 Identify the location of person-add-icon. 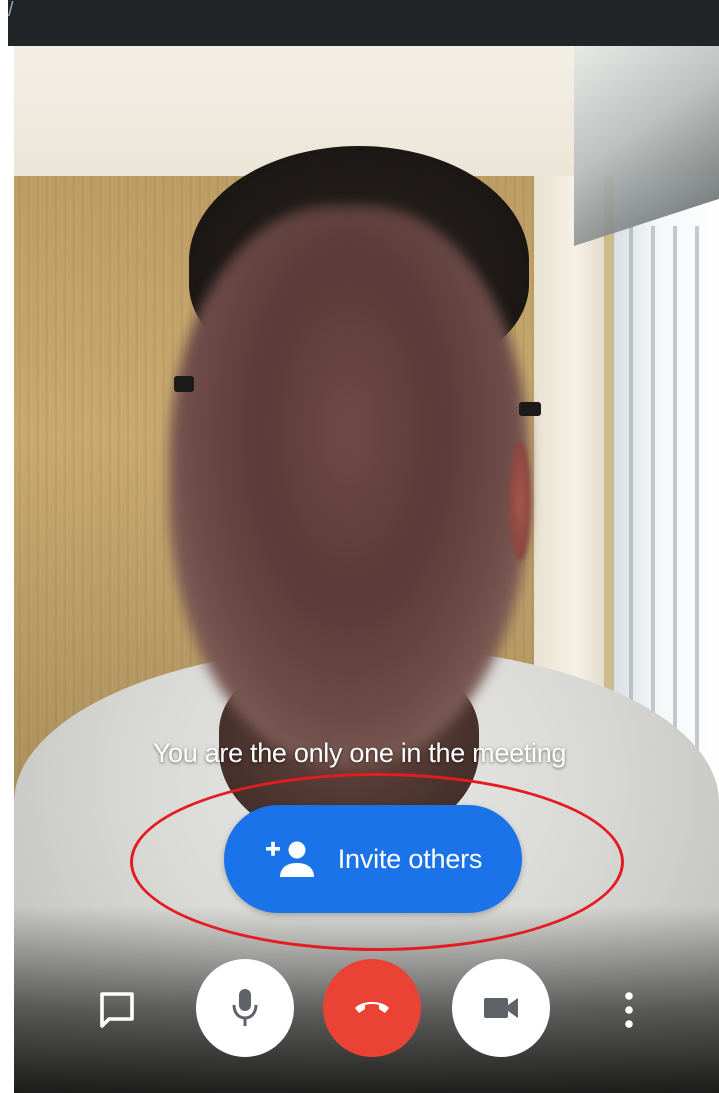
(289, 859).